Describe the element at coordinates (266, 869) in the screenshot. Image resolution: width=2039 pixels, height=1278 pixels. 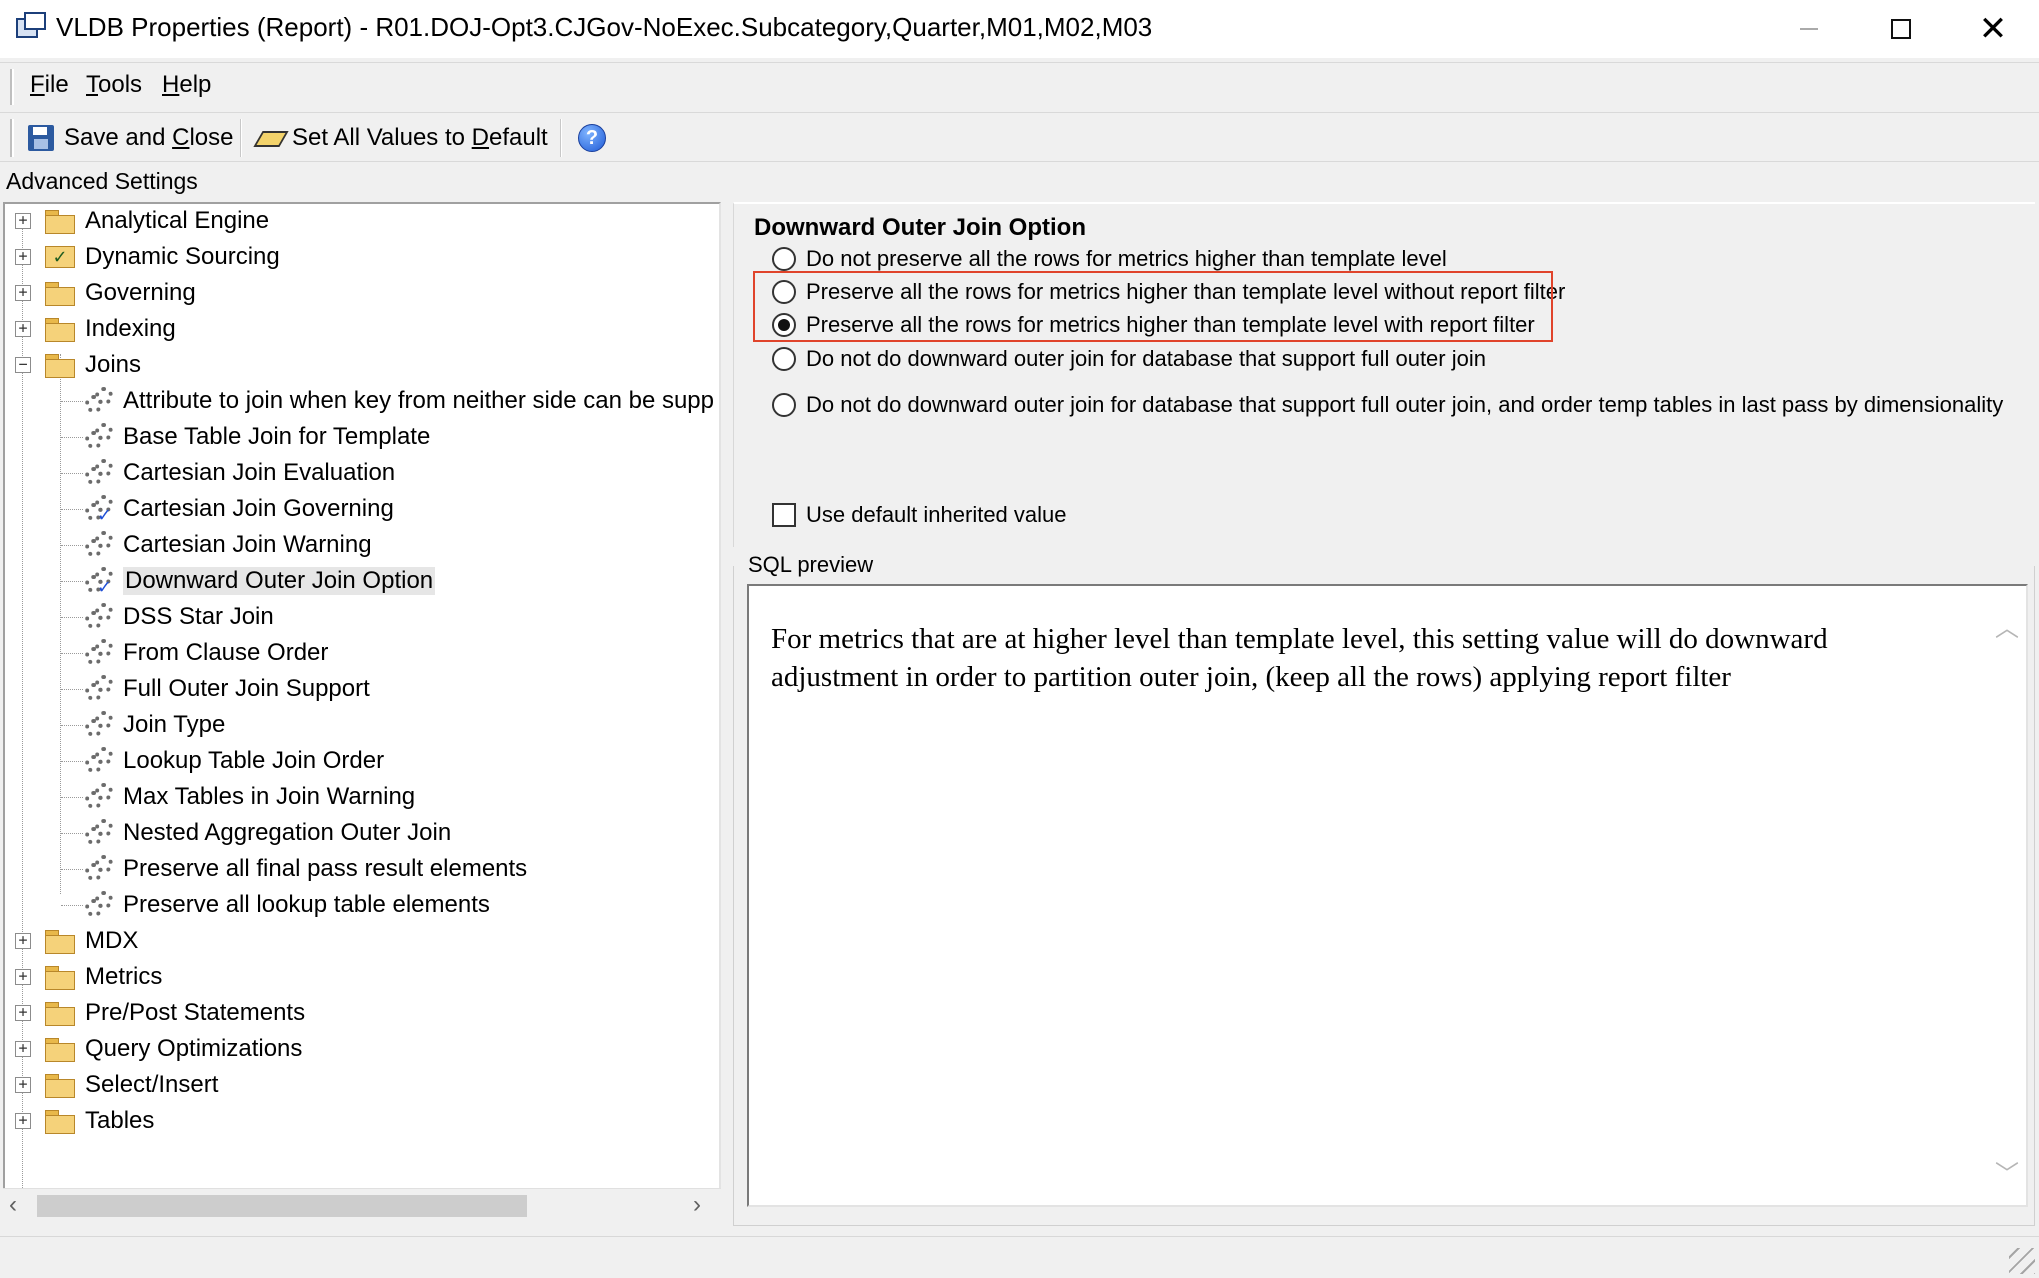
I see `tree-item-join-setting: Preserve all final pass result elements` at that location.